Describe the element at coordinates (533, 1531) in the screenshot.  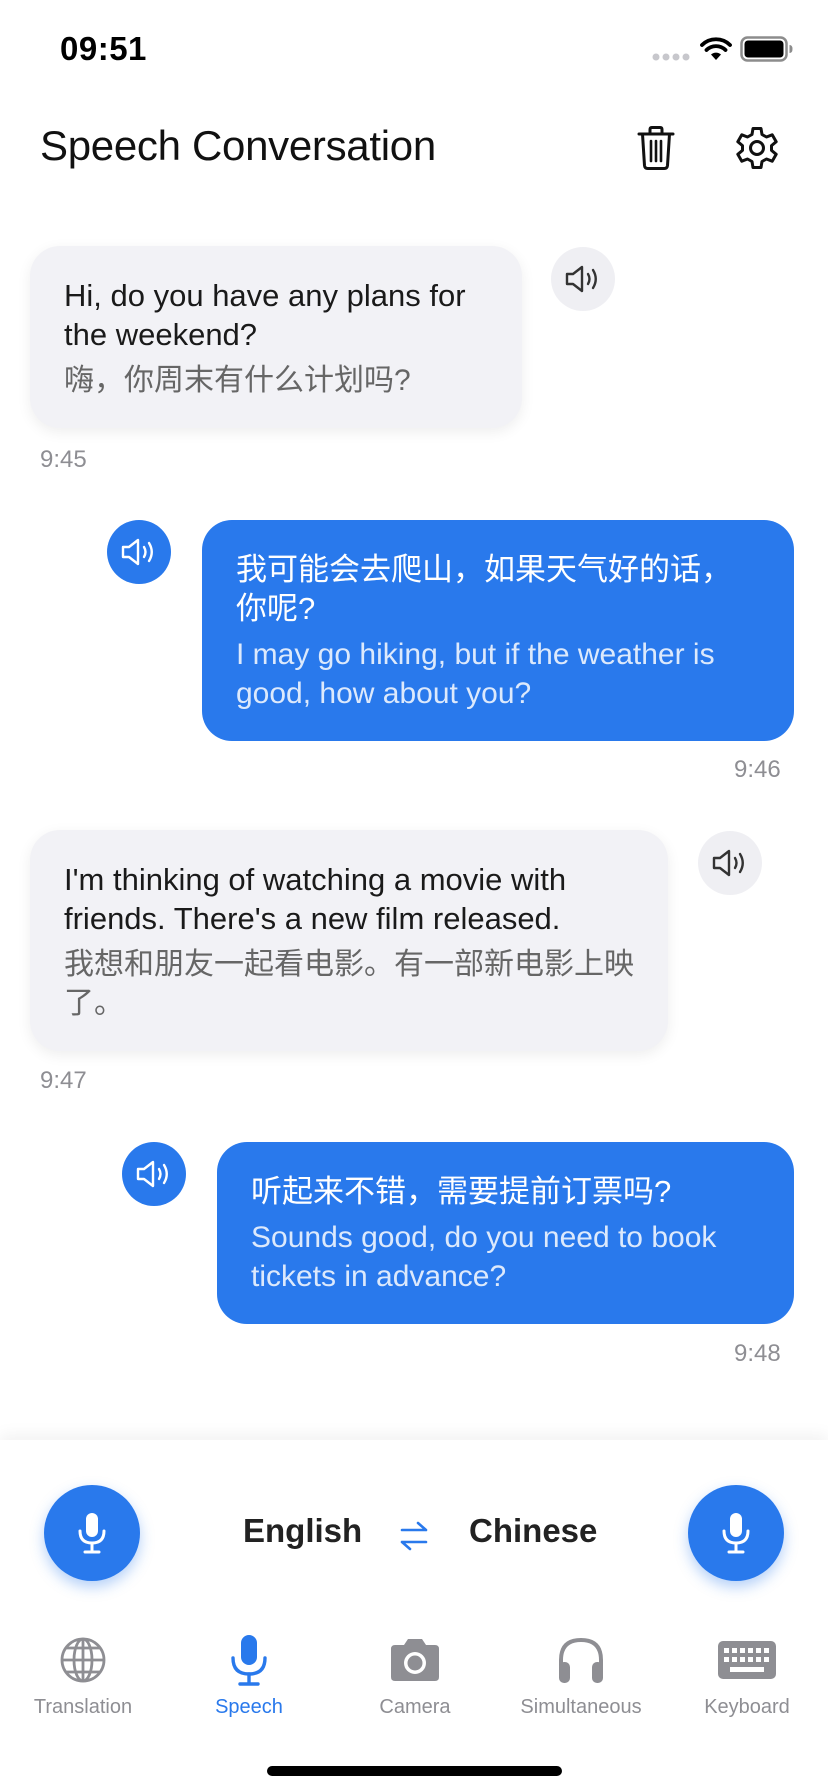
I see `target-language-label: Chinese` at that location.